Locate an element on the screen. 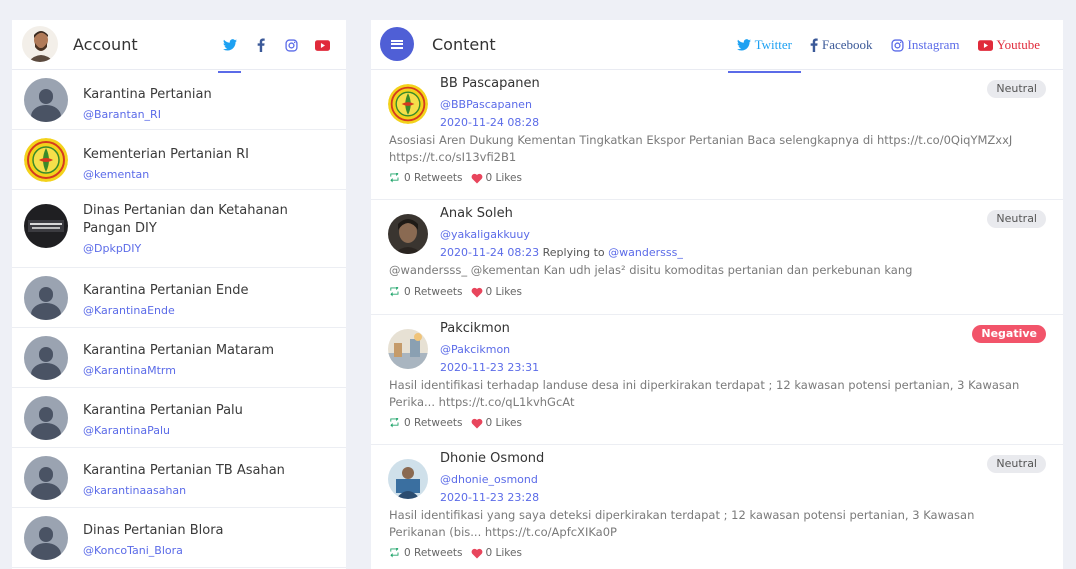 This screenshot has width=1076, height=569. tab-facebook: Facebook is located at coordinates (841, 45).